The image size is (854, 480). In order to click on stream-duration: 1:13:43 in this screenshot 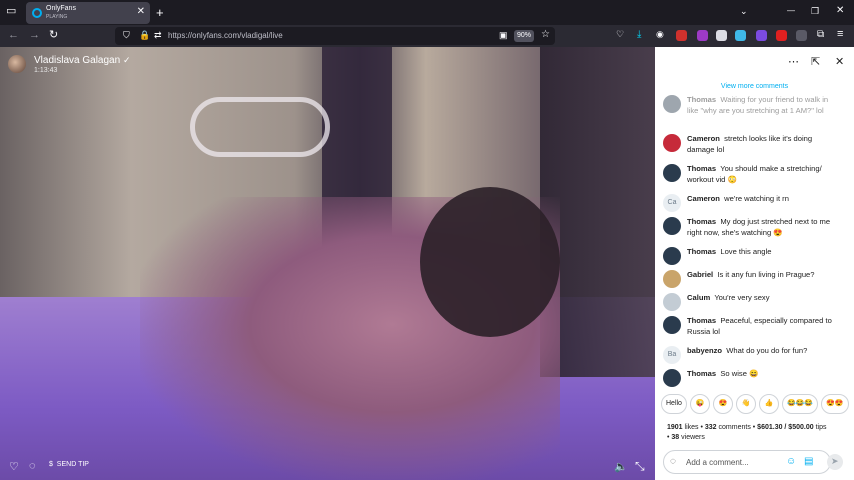, I will do `click(46, 70)`.